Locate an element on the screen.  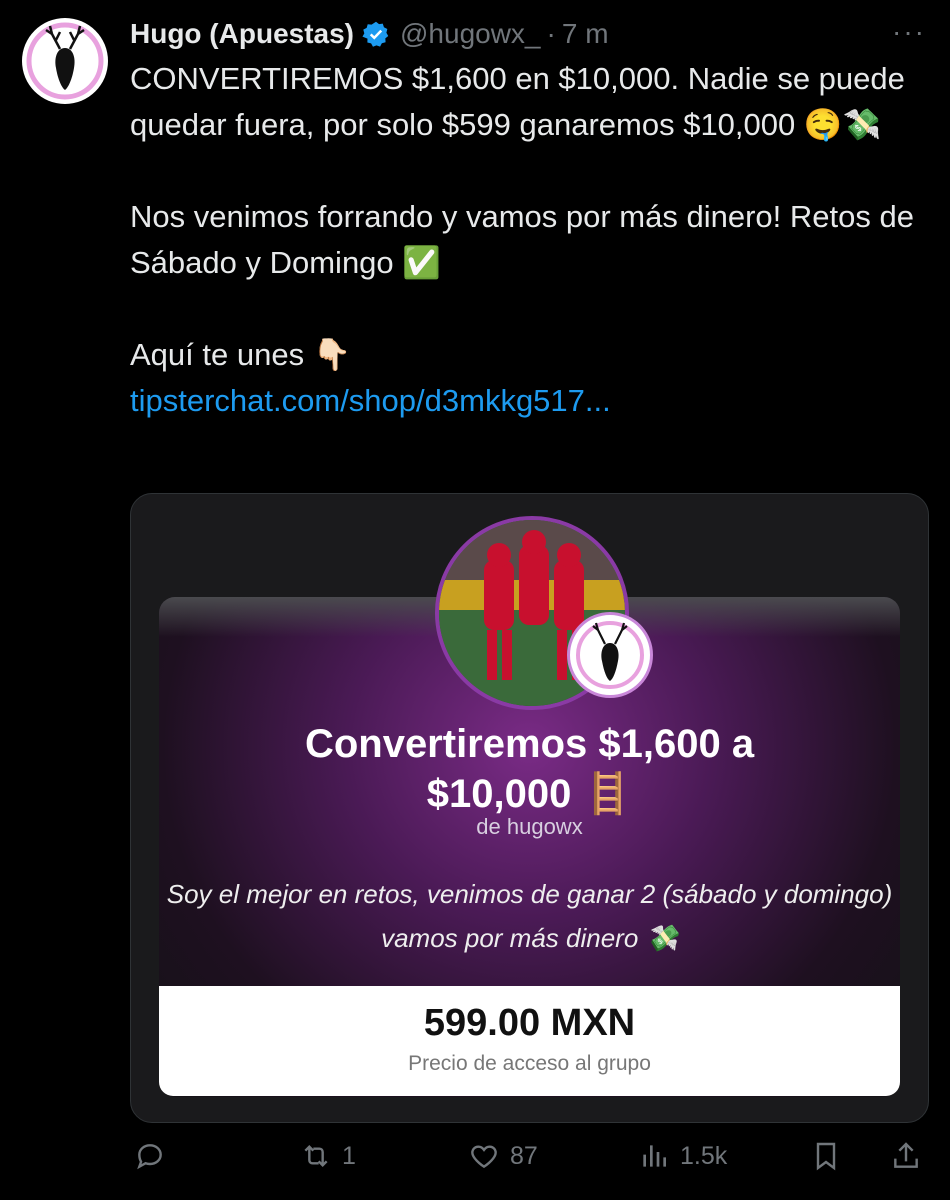
retweet-icon is located at coordinates (316, 1156).